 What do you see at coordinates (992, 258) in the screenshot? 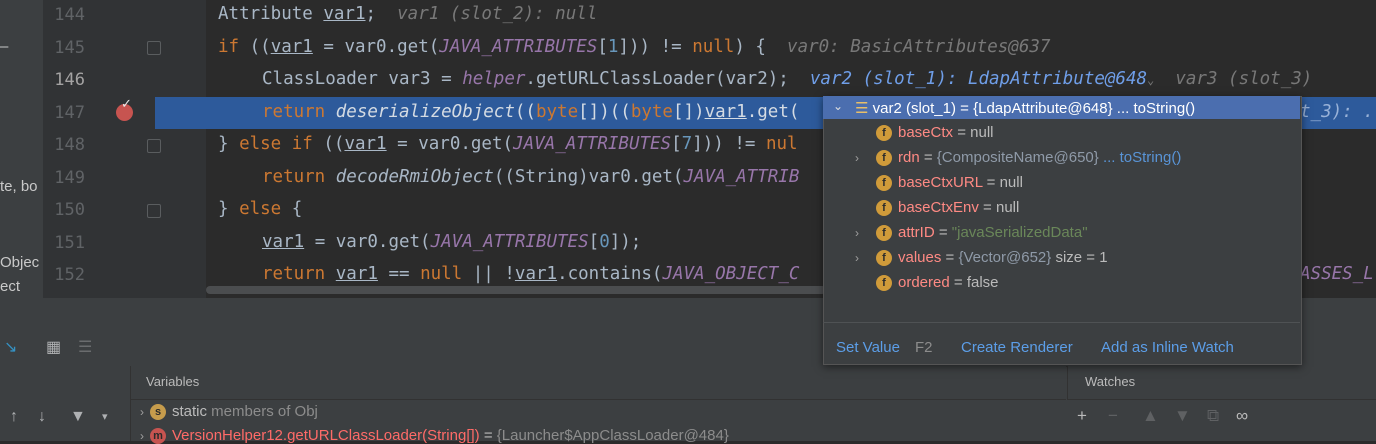
I see `popup-field-values: f values = {Vector@652} size = 1` at bounding box center [992, 258].